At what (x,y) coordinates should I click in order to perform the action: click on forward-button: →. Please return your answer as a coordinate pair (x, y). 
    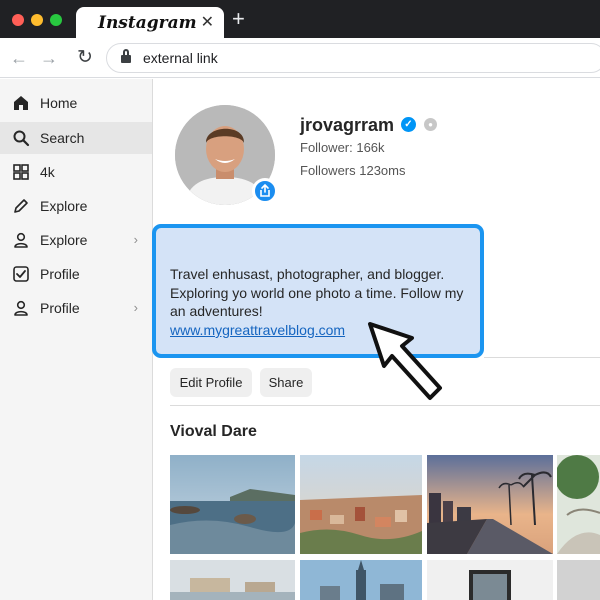
    Looking at the image, I should click on (49, 58).